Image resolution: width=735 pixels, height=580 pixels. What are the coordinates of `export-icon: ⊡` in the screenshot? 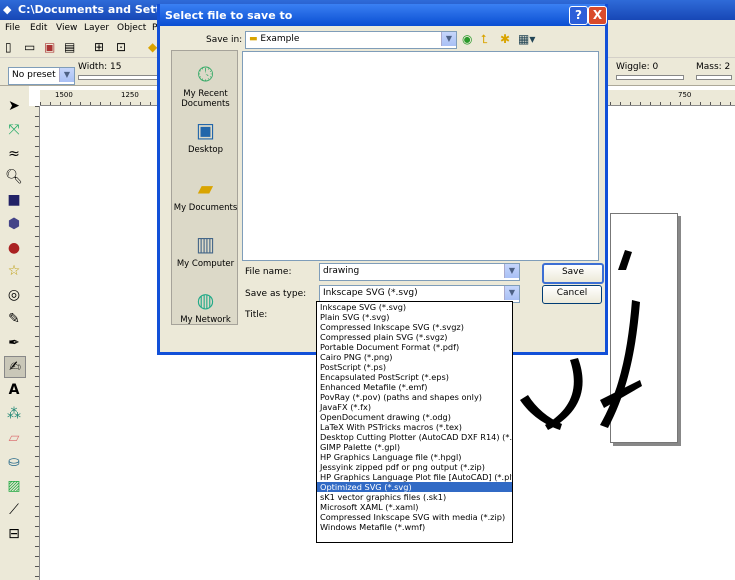 It's located at (121, 47).